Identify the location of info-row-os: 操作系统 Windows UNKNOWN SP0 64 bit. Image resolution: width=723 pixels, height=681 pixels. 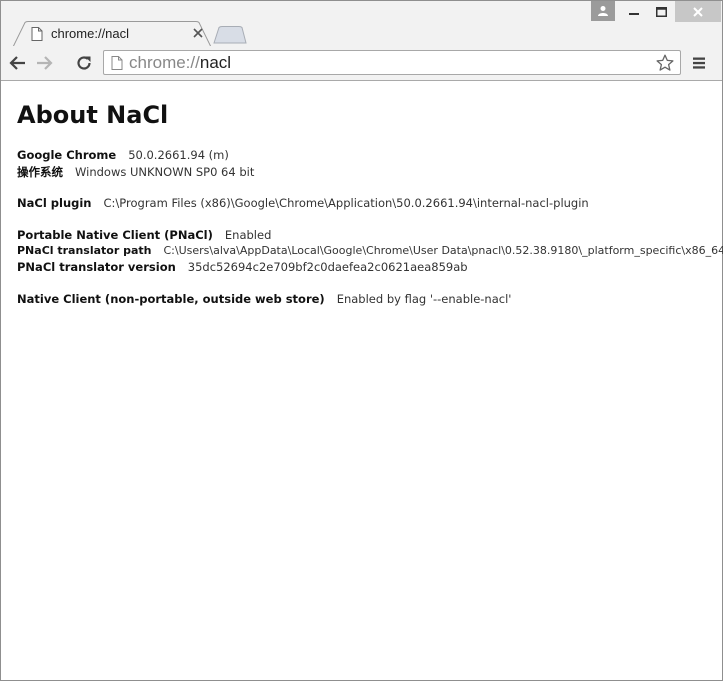
(135, 172).